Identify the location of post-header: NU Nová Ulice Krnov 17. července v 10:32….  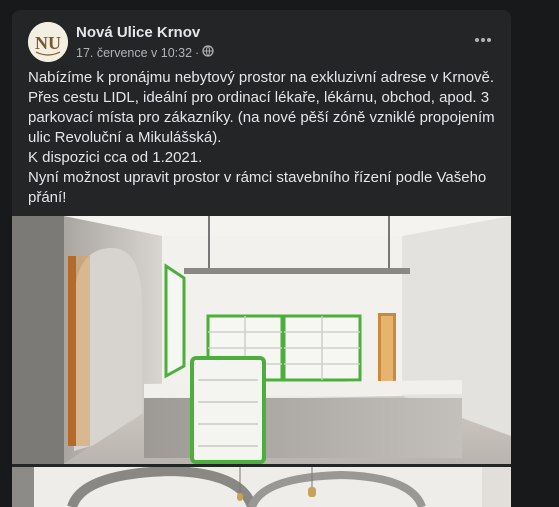
(261, 38).